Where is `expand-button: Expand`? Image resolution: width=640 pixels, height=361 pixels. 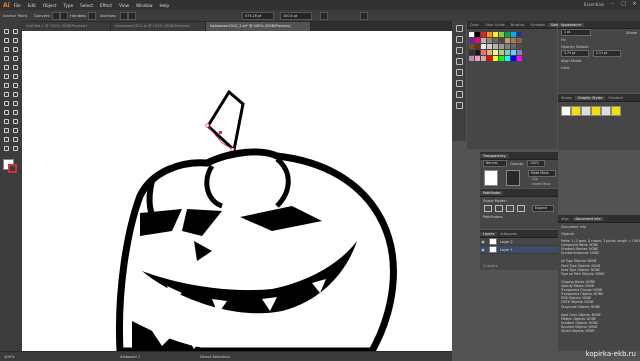
expand-button: Expand is located at coordinates (543, 208).